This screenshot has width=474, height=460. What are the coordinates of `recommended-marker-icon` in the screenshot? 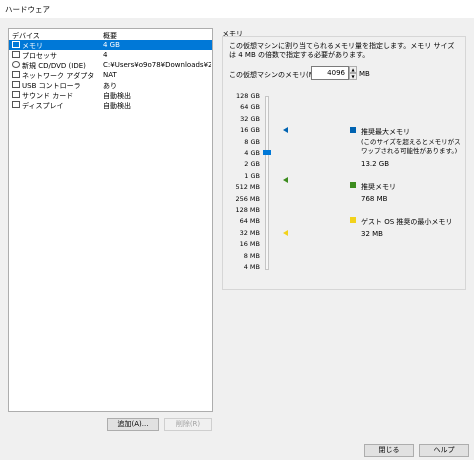 It's located at (285, 180).